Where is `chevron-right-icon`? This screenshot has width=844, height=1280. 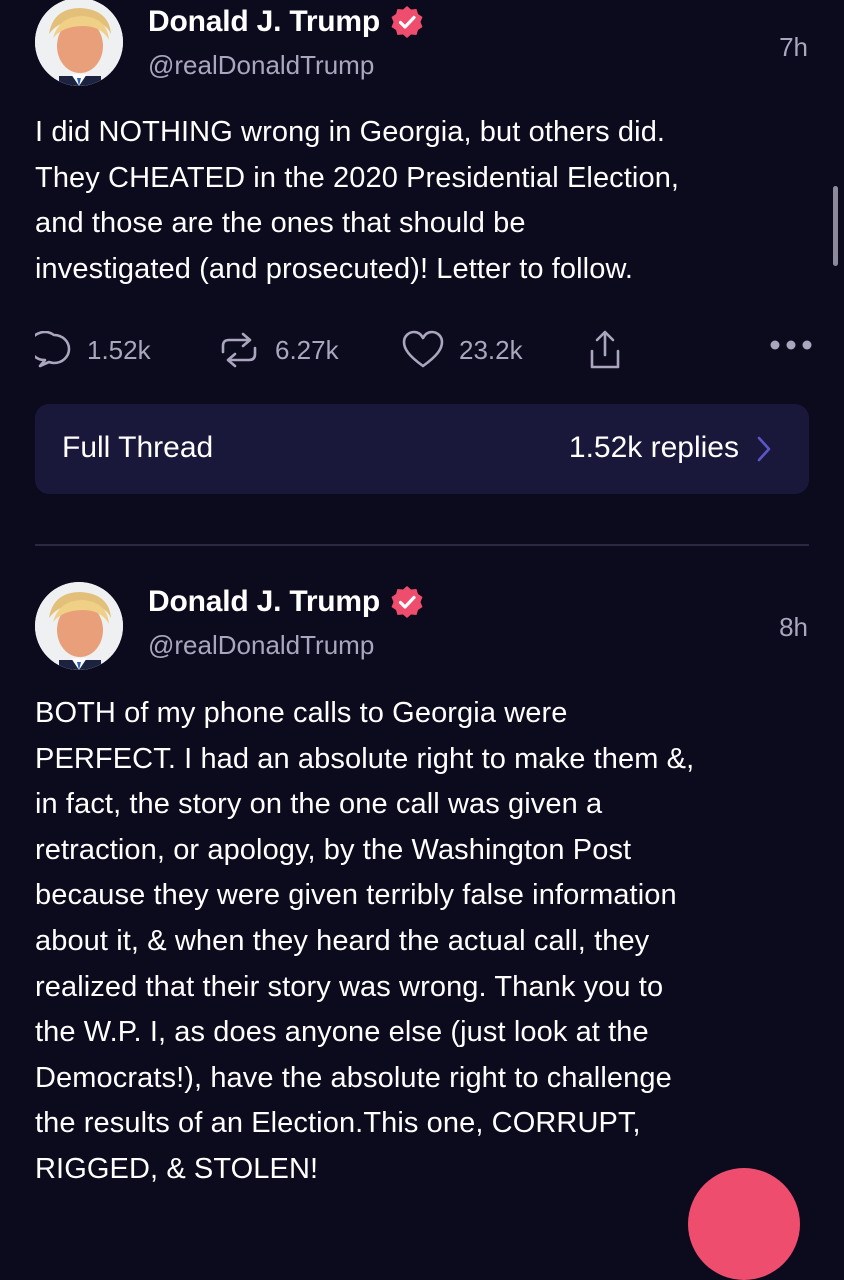
chevron-right-icon is located at coordinates (764, 451).